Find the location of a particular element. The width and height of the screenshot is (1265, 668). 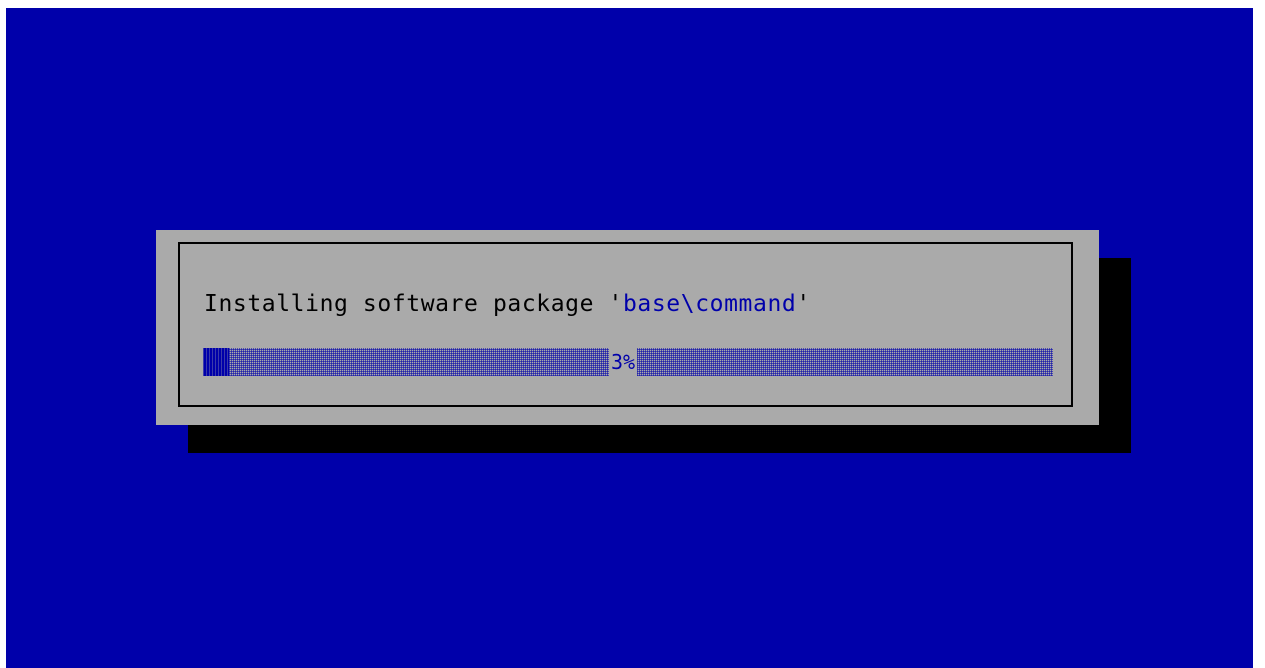

progress-bar-fill is located at coordinates (216, 362).